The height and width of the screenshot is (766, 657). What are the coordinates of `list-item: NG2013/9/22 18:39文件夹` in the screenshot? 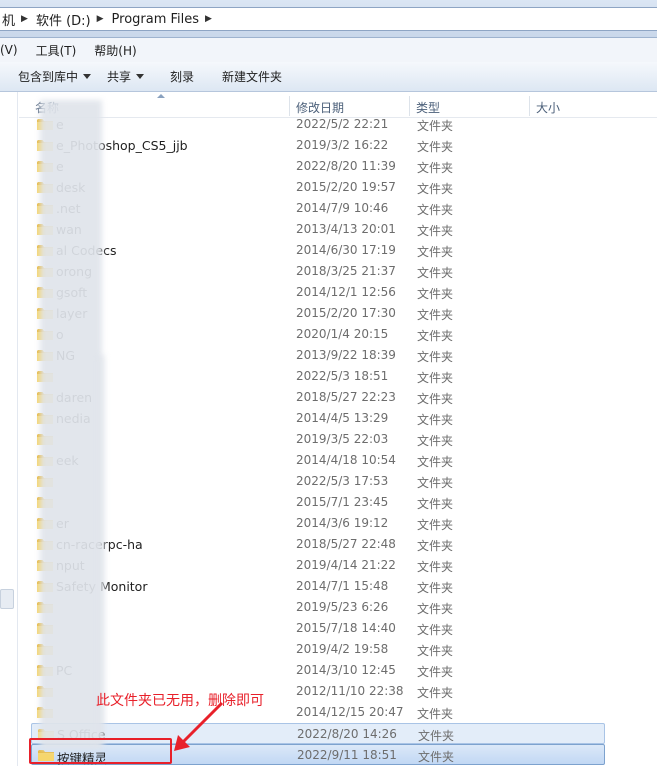 It's located at (318, 355).